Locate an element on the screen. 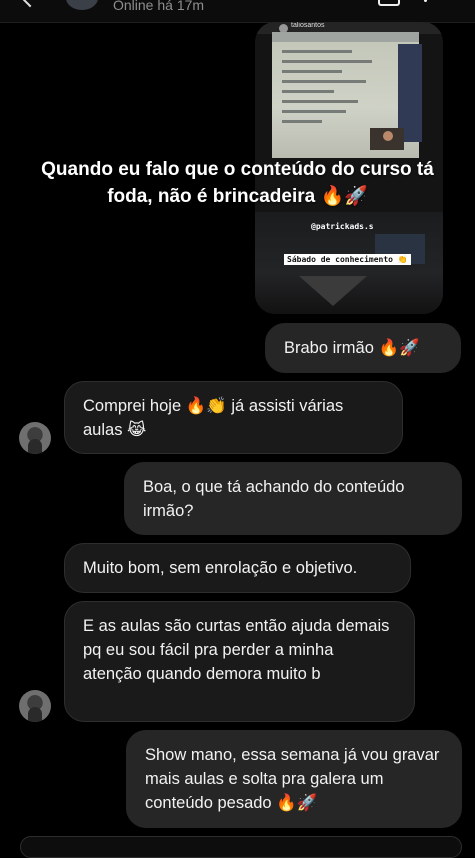 Image resolution: width=475 pixels, height=858 pixels. back-chevron-icon is located at coordinates (30, 4).